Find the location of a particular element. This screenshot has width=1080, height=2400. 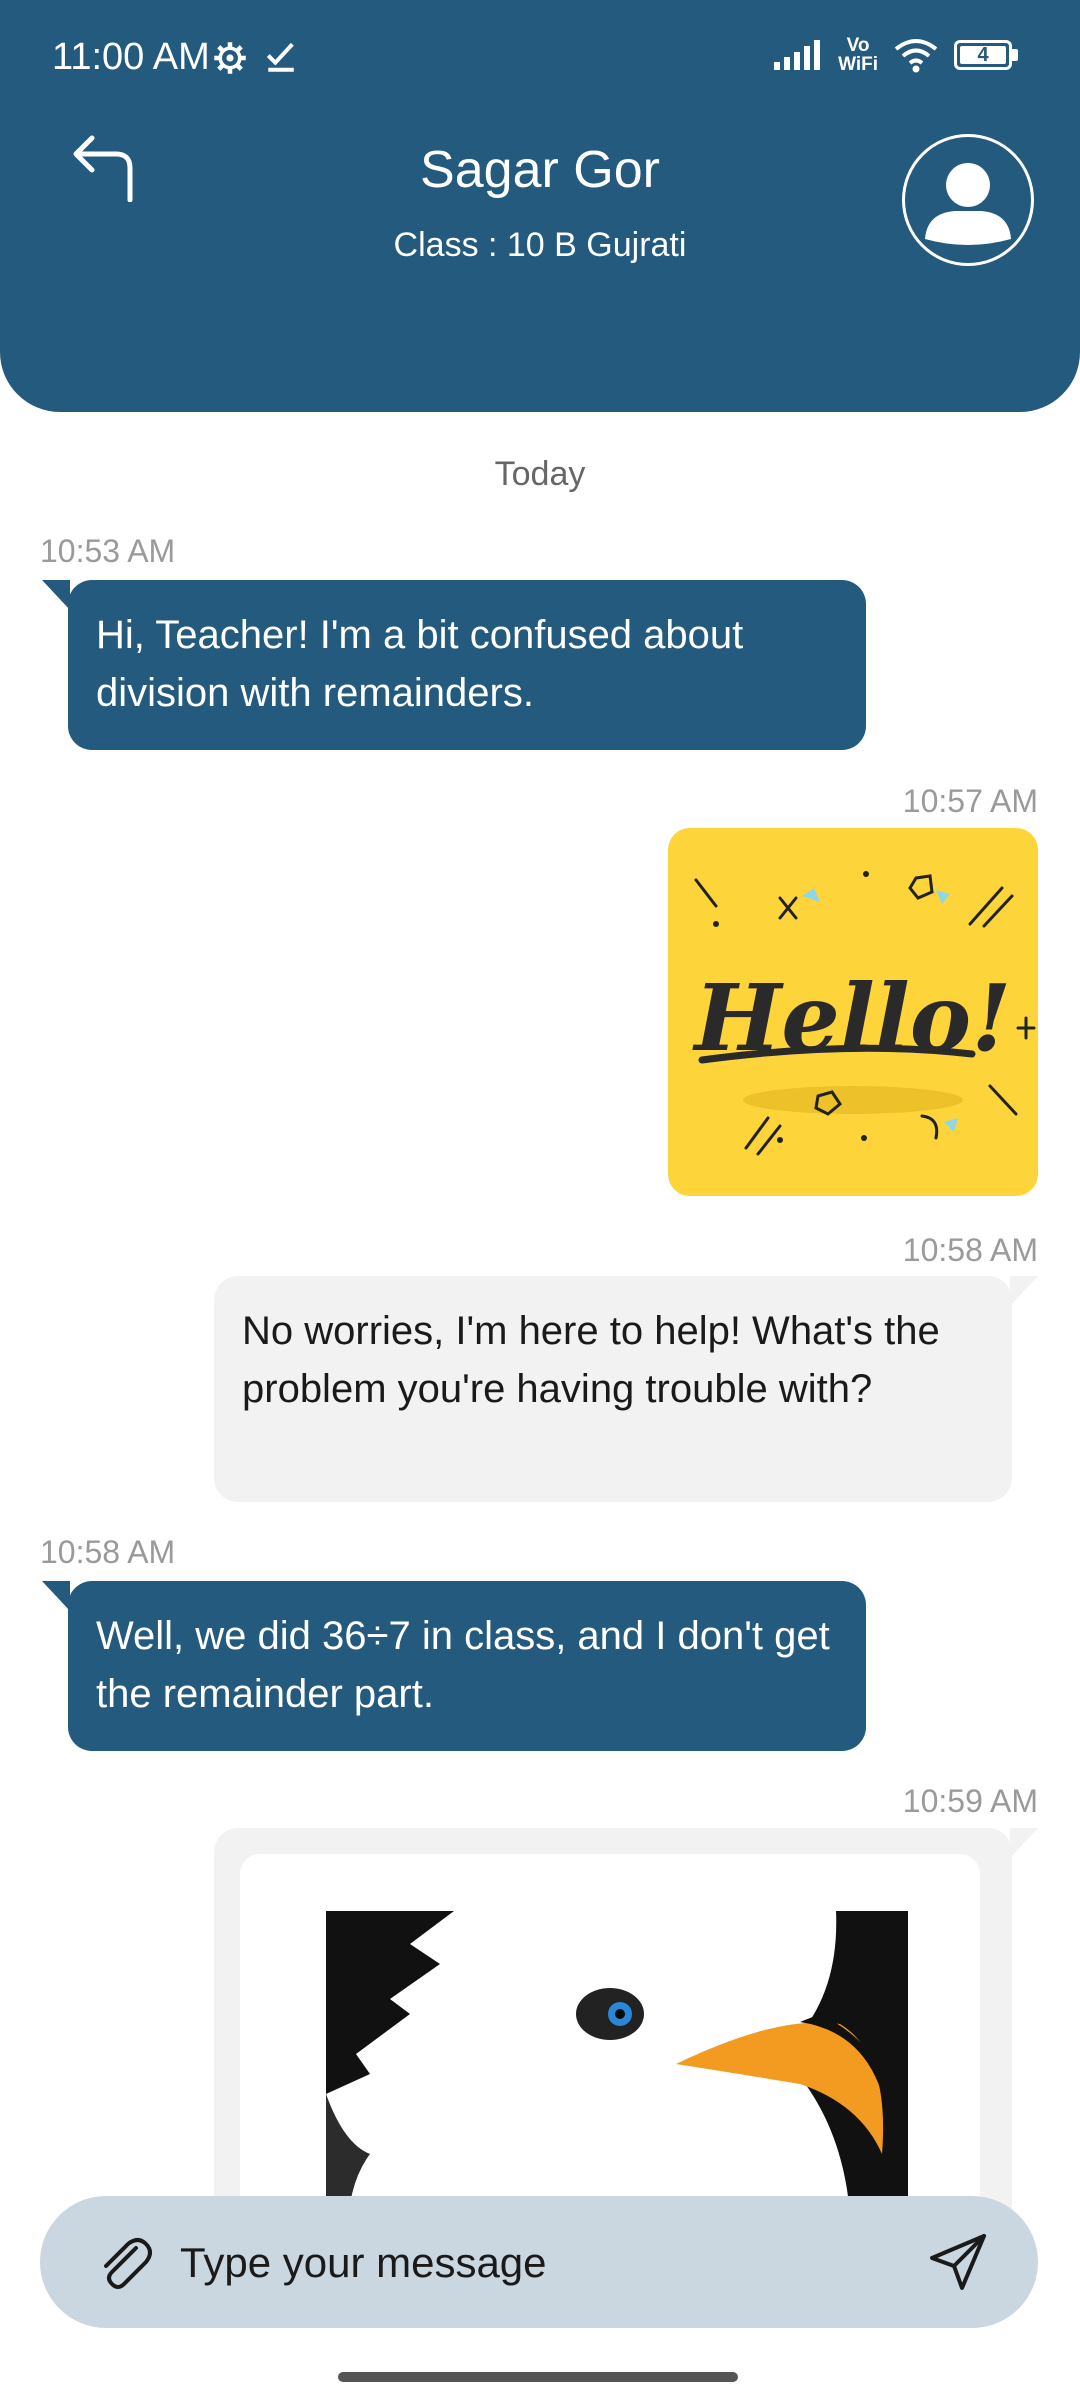

vowifi-bottom: WiFi is located at coordinates (858, 64).